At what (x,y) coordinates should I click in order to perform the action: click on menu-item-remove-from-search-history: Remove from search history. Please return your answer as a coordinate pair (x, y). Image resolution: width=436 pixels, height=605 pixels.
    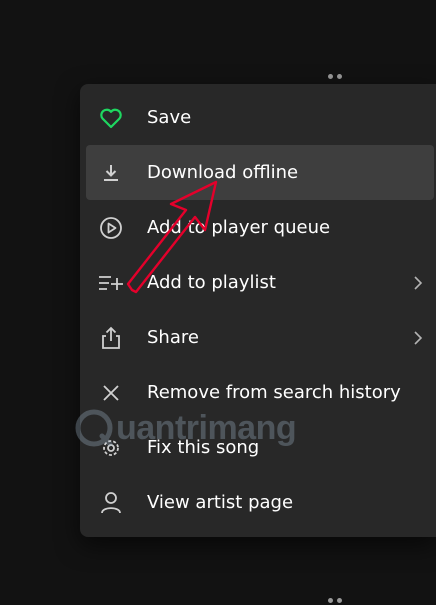
    Looking at the image, I should click on (260, 392).